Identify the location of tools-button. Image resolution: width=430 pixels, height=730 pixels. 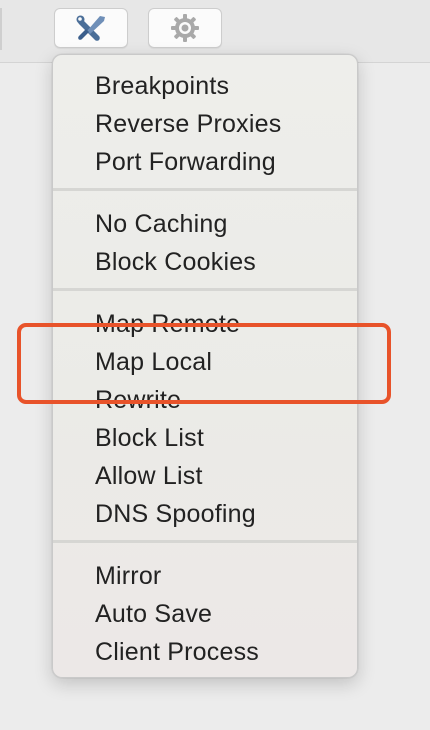
(91, 28).